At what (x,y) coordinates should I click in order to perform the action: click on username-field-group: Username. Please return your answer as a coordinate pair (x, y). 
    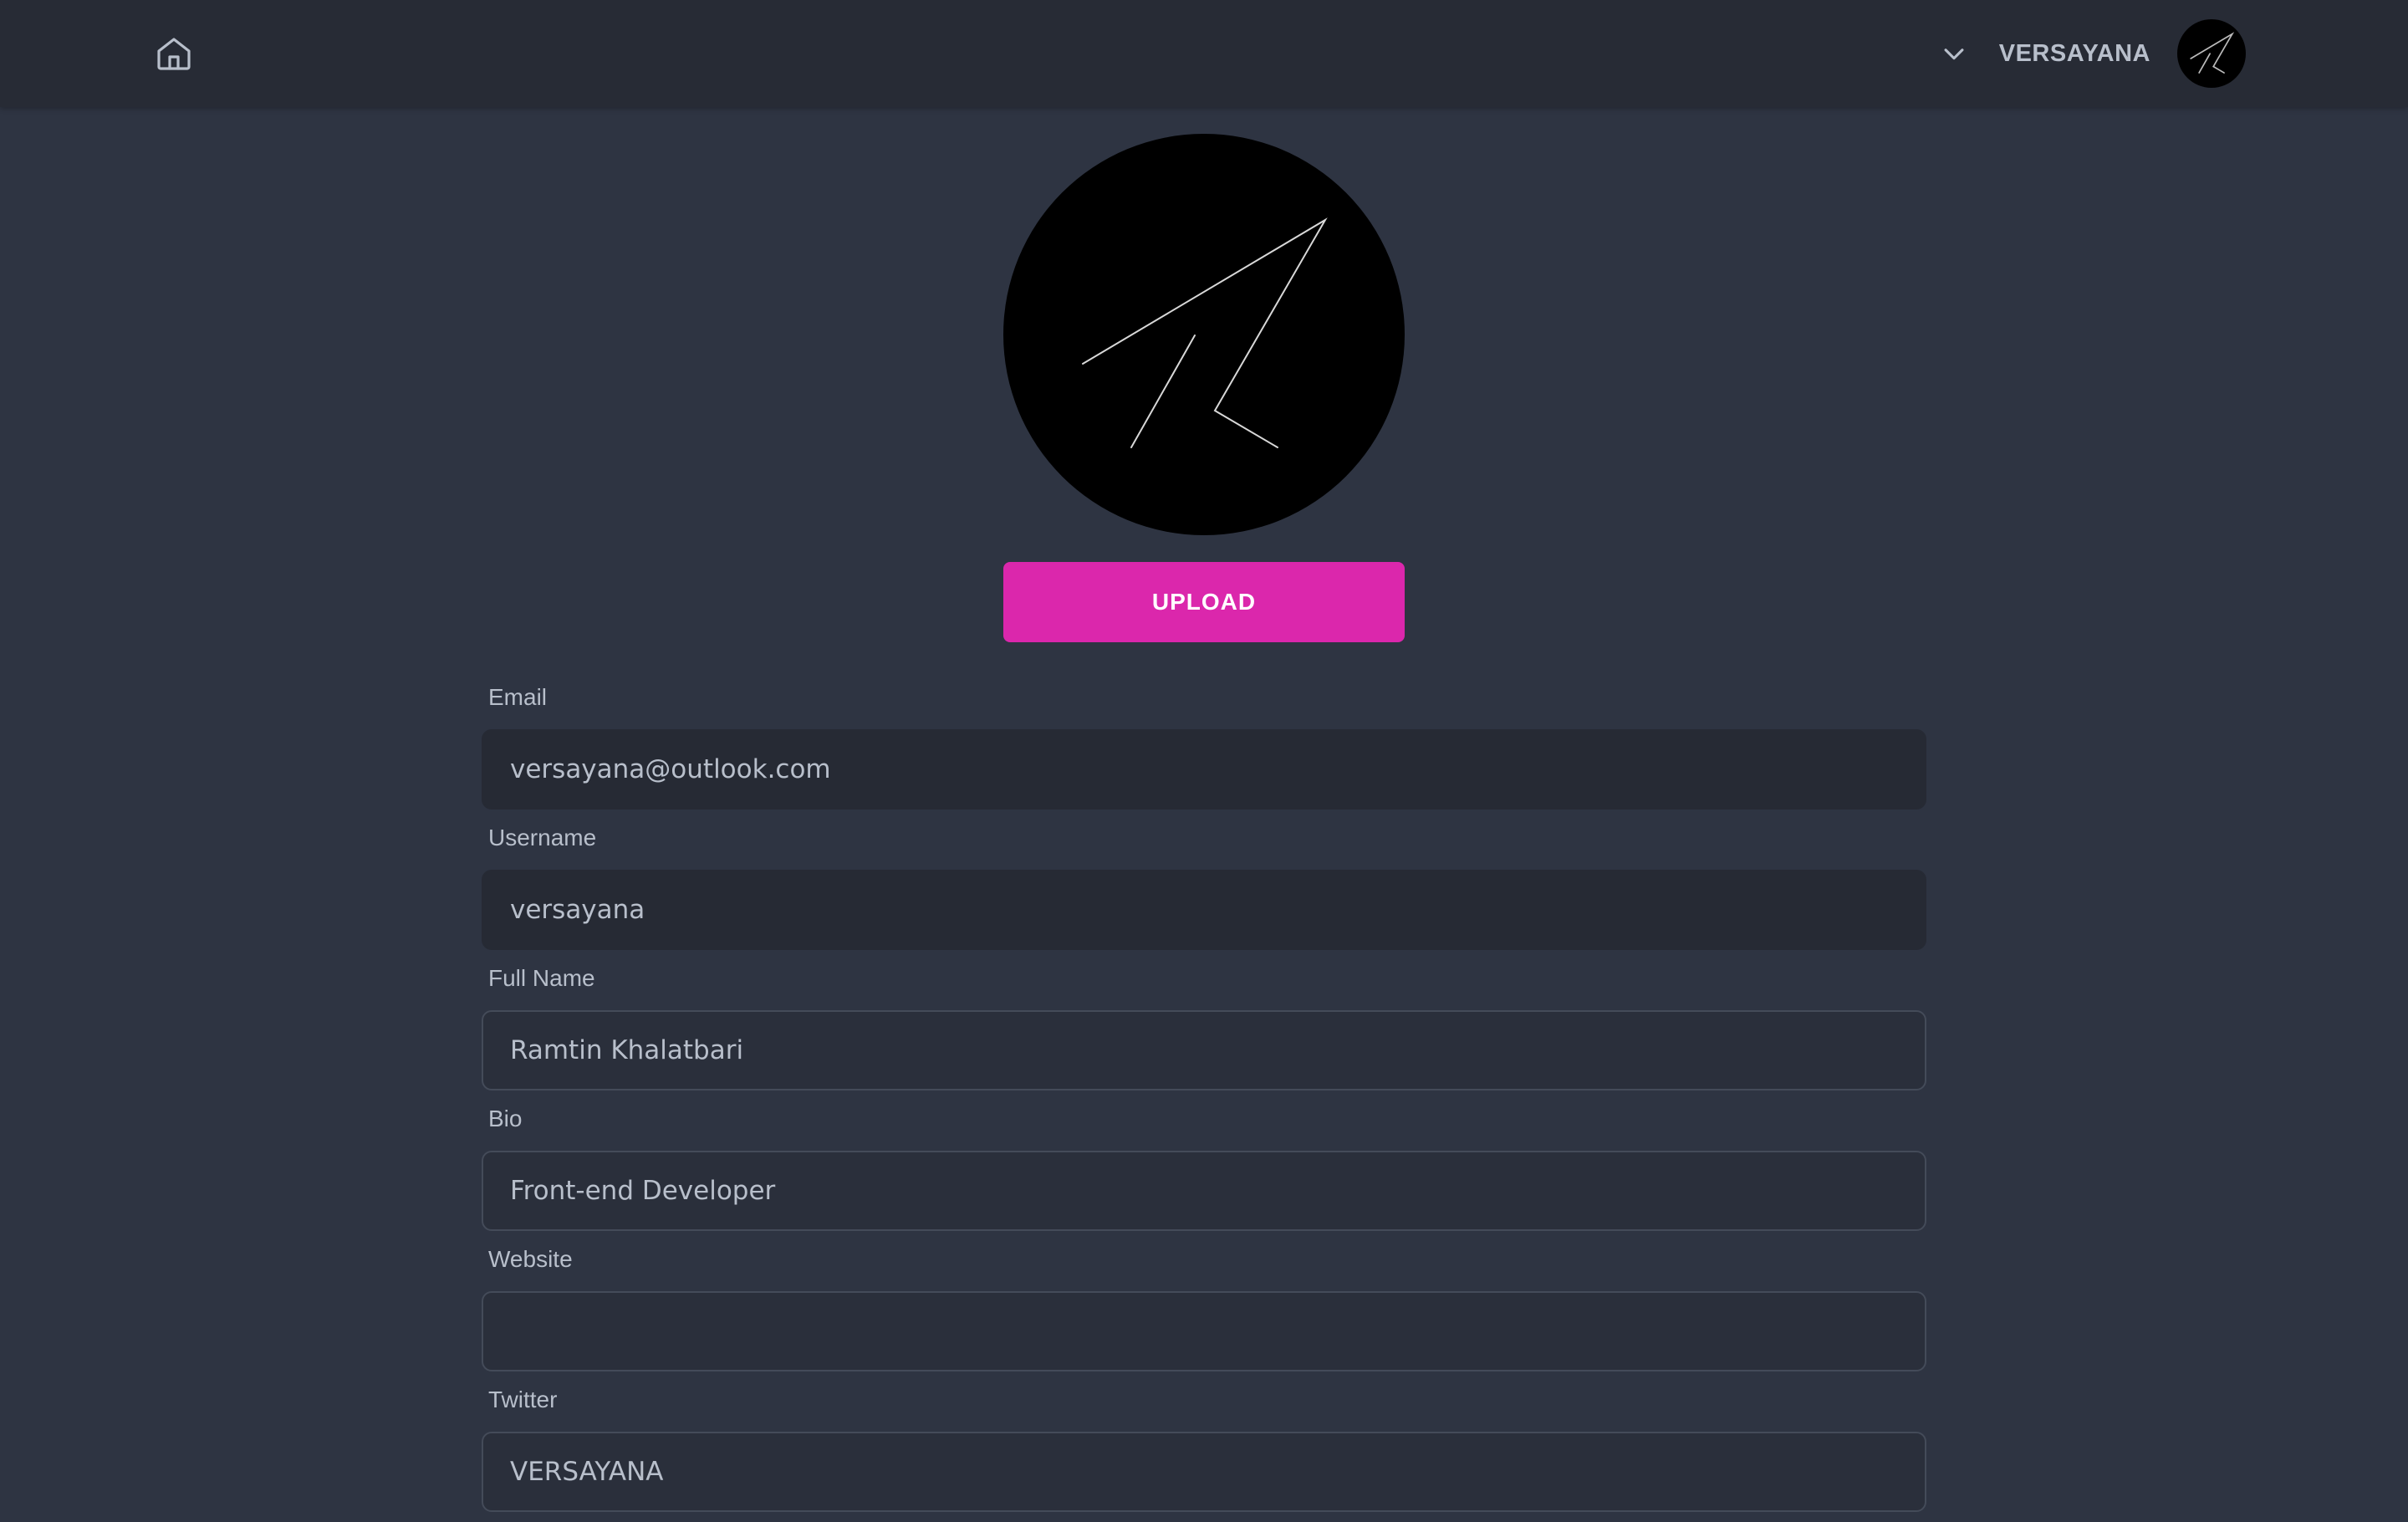
    Looking at the image, I should click on (1204, 890).